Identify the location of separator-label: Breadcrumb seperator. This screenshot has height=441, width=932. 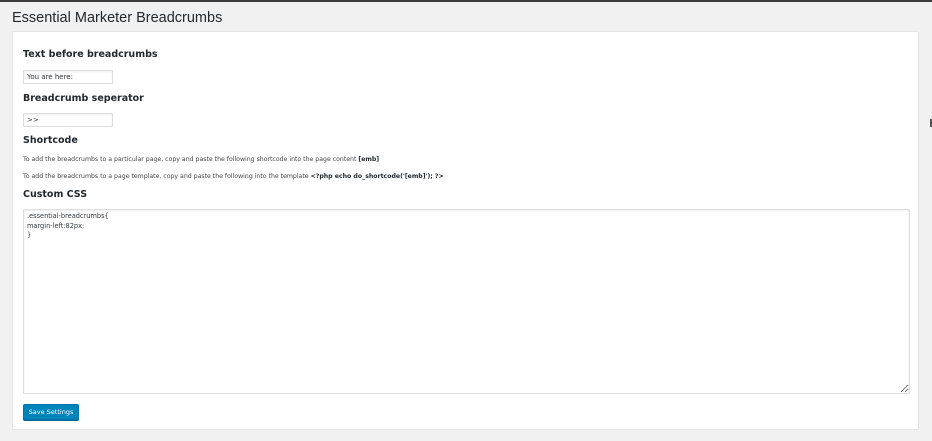
(83, 98).